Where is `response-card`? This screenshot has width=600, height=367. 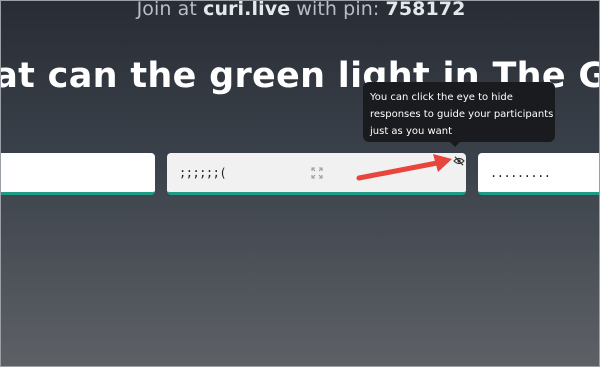
response-card is located at coordinates (78, 174).